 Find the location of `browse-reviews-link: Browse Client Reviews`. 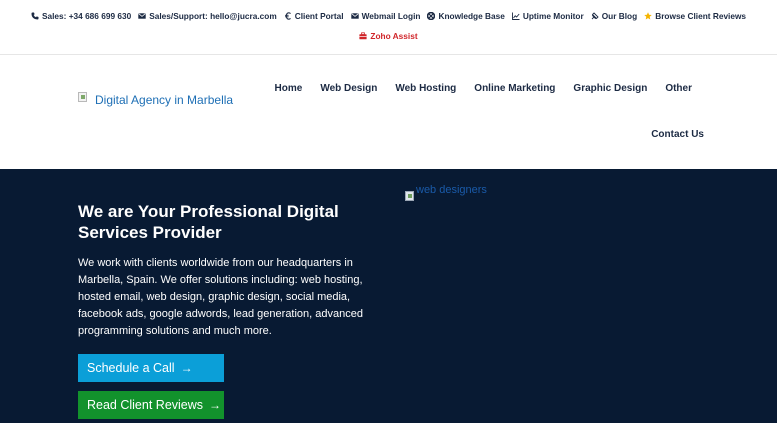

browse-reviews-link: Browse Client Reviews is located at coordinates (695, 16).